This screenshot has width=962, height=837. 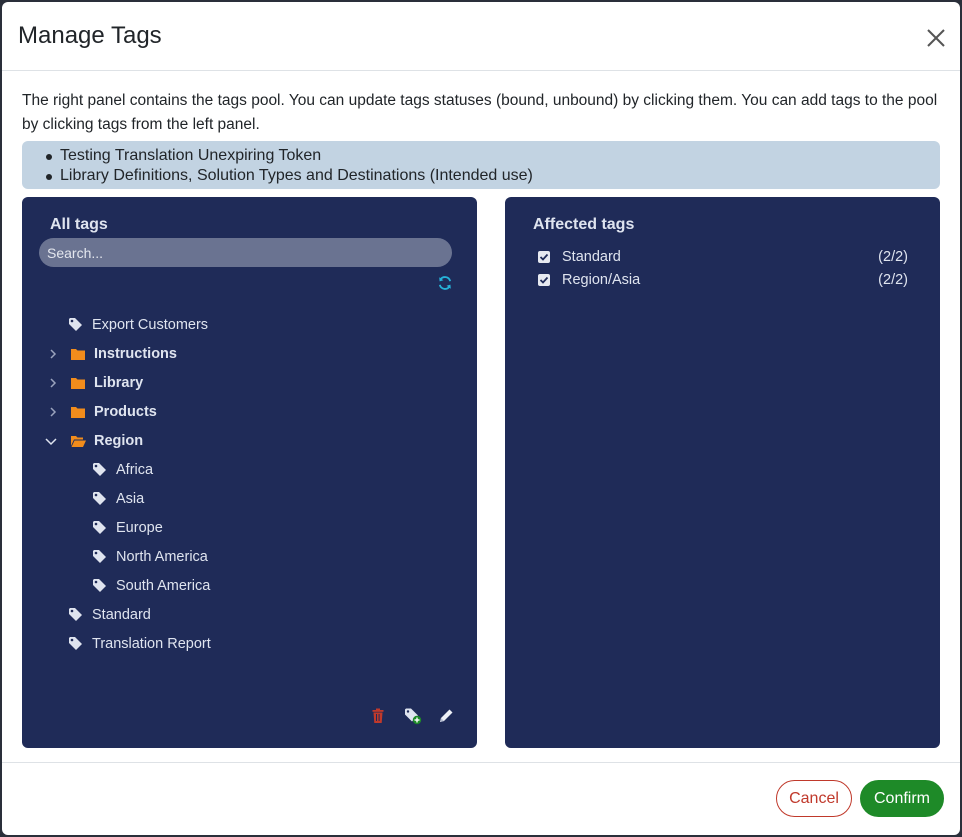 I want to click on chevron-down-icon, so click(x=51, y=442).